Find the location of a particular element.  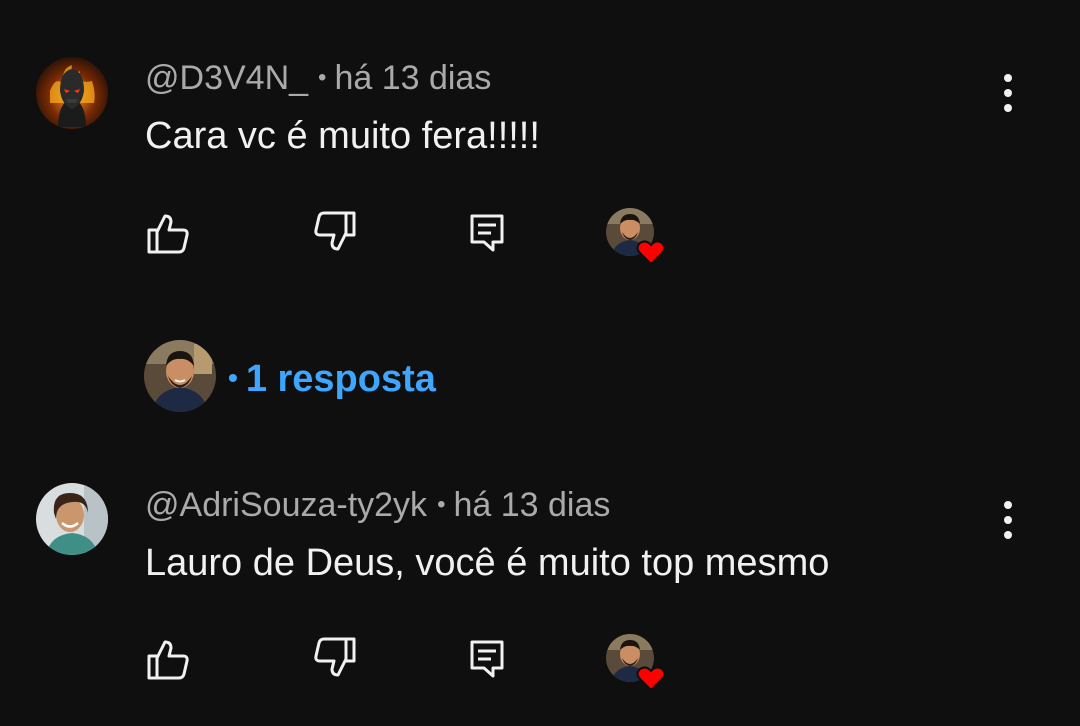

comment-meta: @D3V4N_ • há 13 dias is located at coordinates (318, 78).